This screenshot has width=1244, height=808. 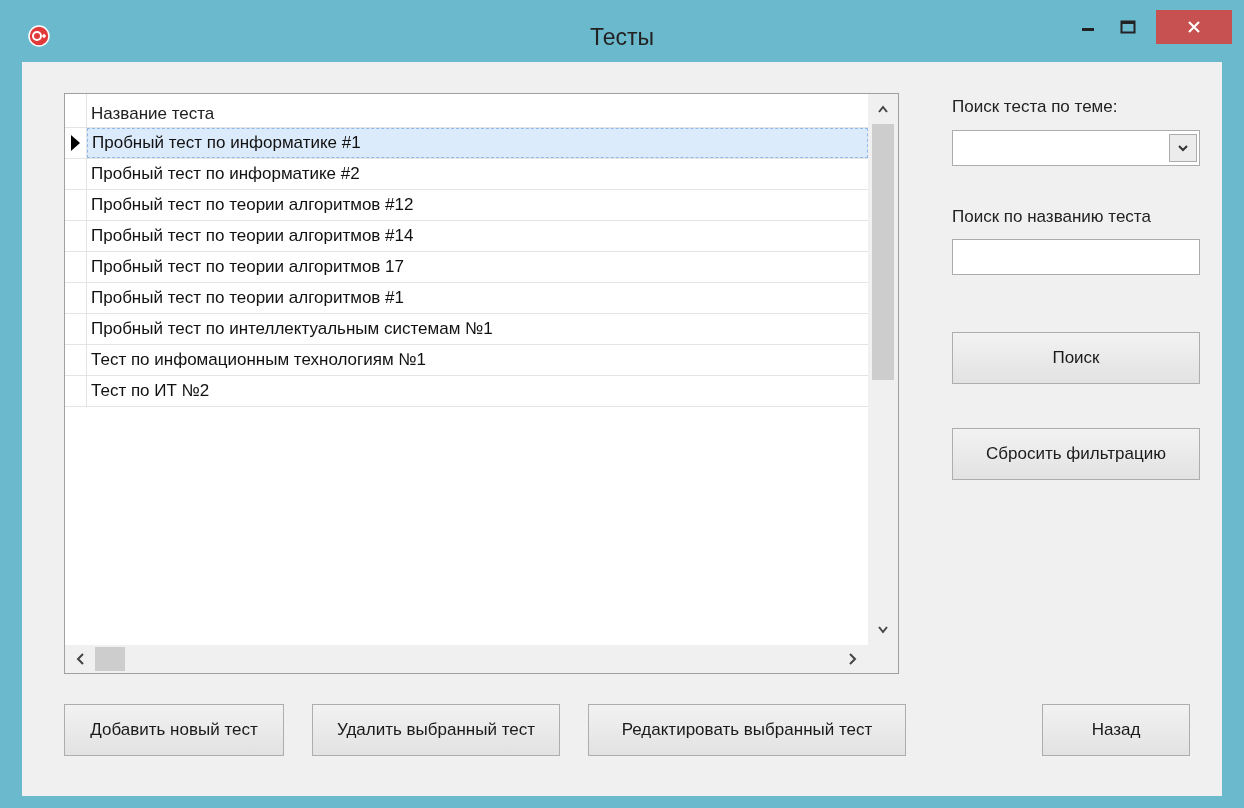 What do you see at coordinates (1076, 454) in the screenshot?
I see `button: Сбросить фильтрацию` at bounding box center [1076, 454].